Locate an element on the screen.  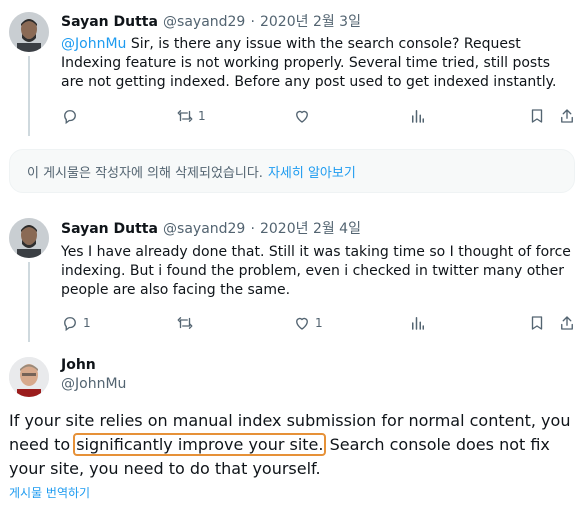
avatar-john is located at coordinates (29, 377).